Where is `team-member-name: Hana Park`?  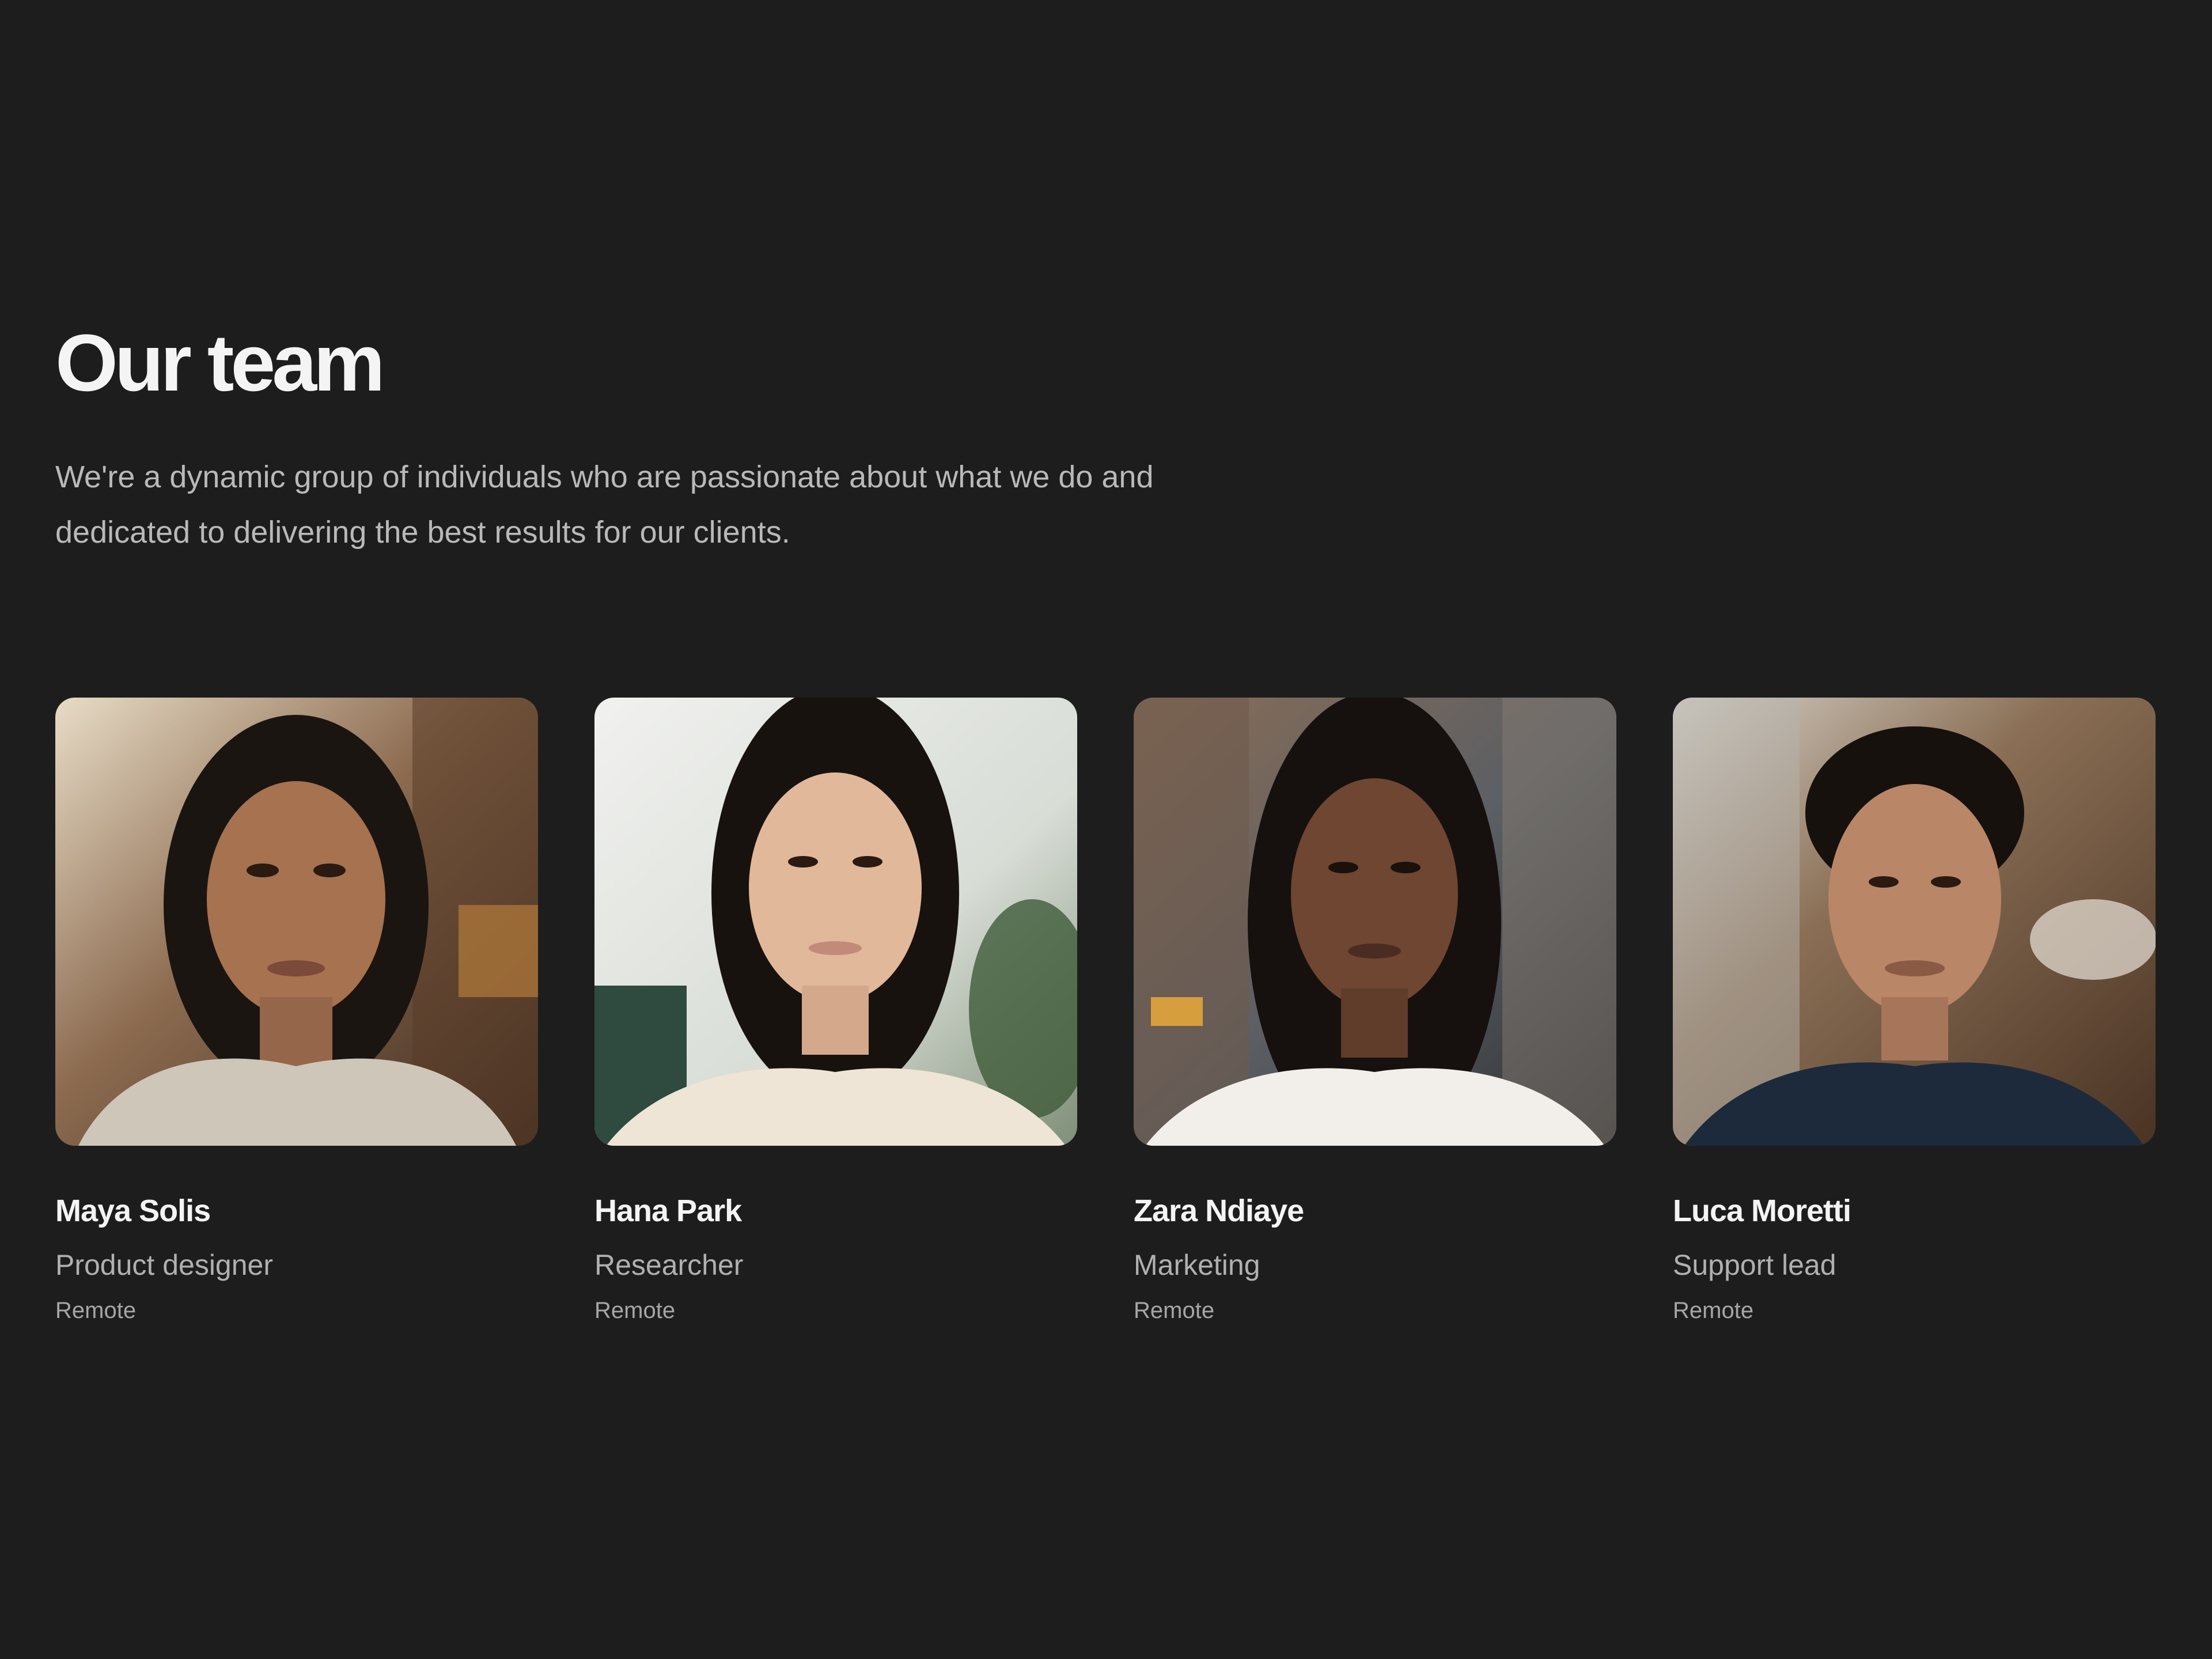
team-member-name: Hana Park is located at coordinates (668, 1211).